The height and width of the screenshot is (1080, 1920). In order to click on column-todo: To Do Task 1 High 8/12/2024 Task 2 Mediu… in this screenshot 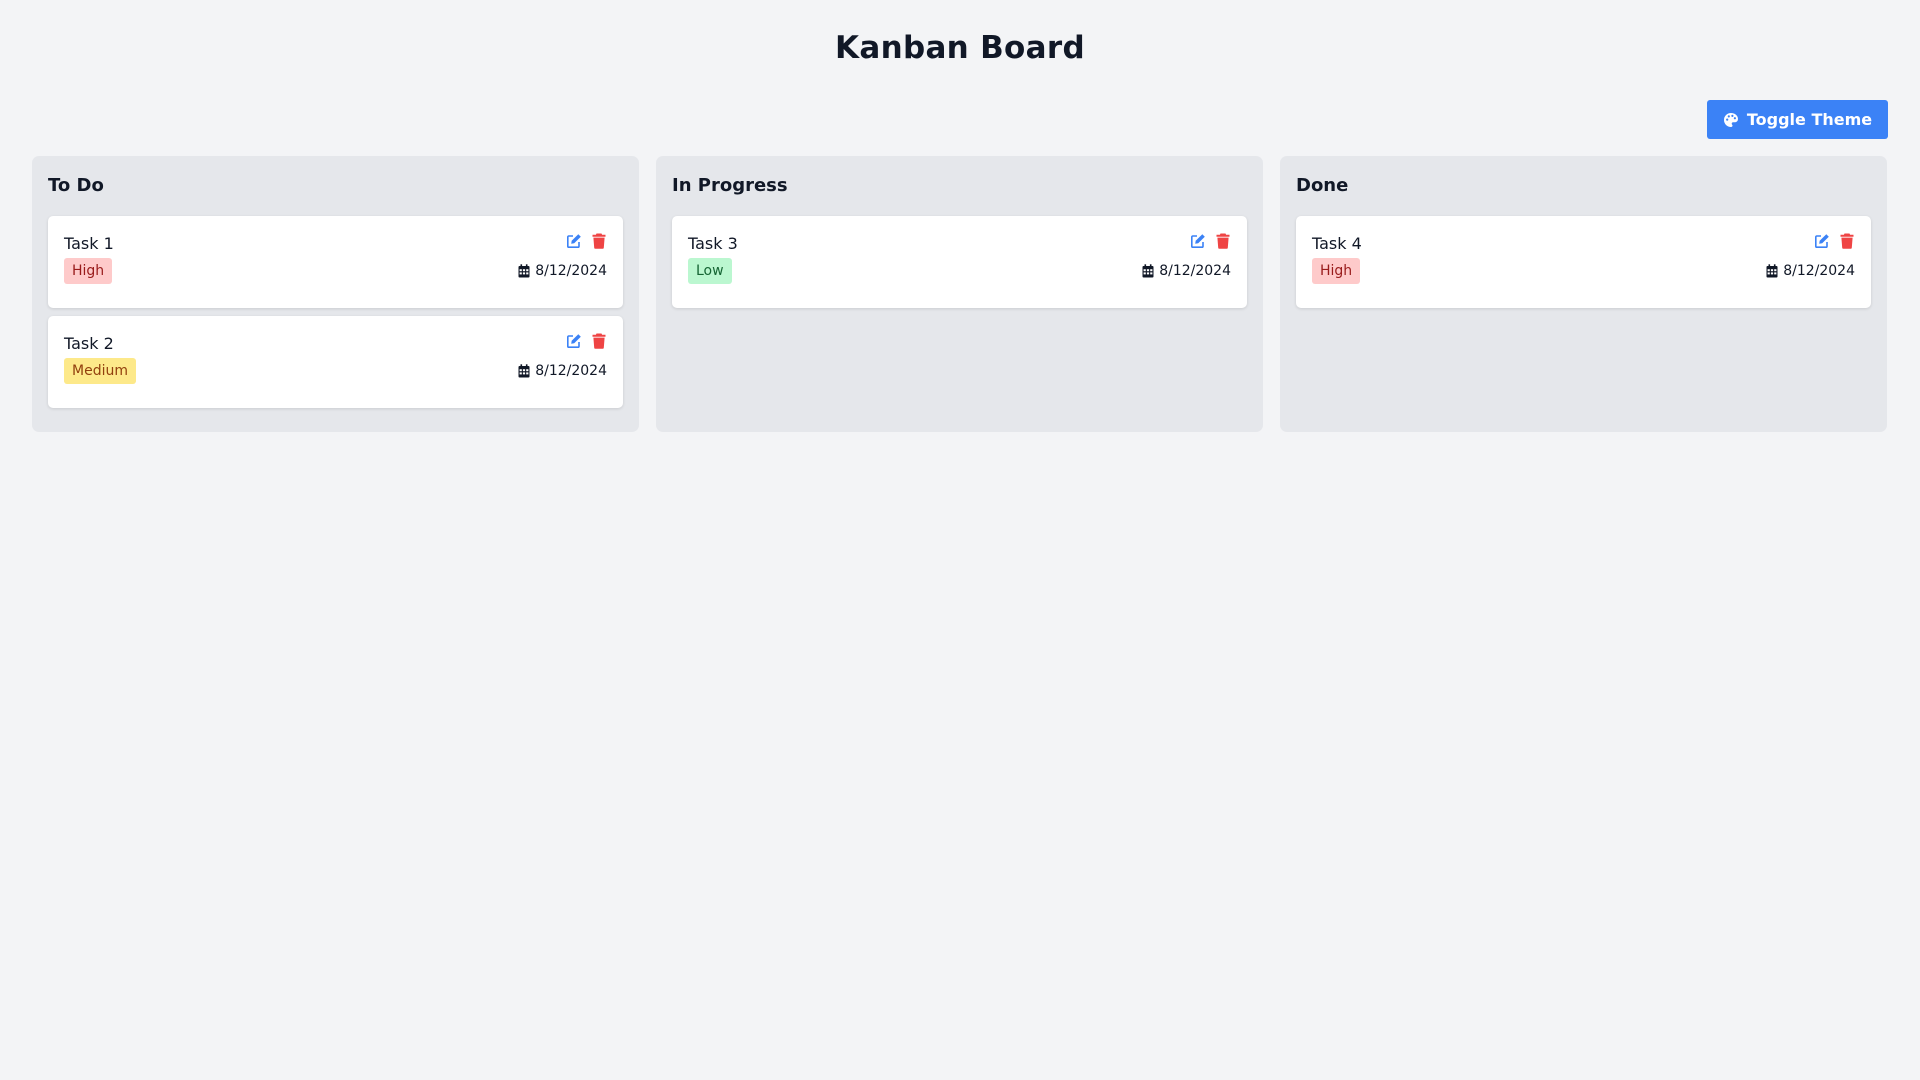, I will do `click(335, 294)`.